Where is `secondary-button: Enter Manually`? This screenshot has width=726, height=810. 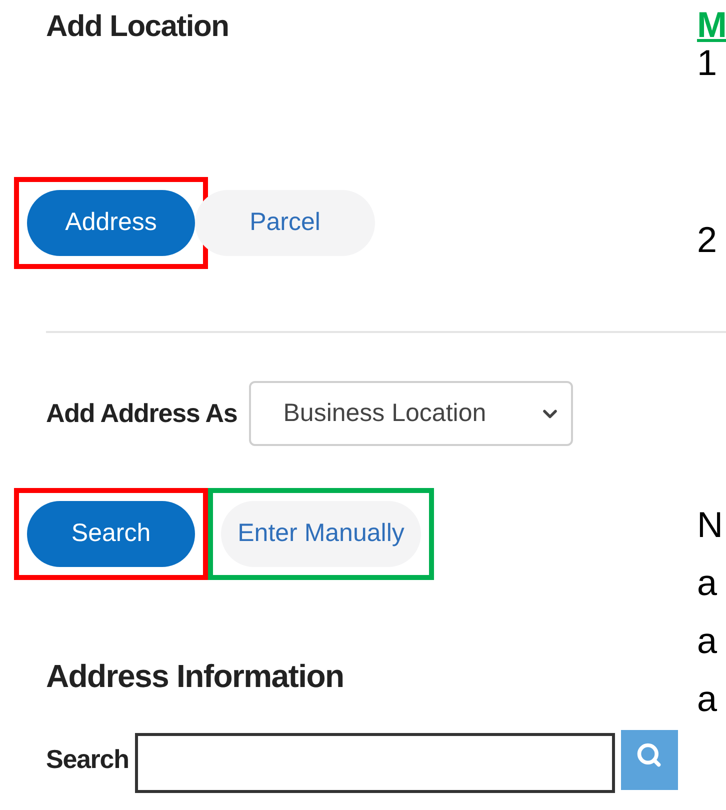 secondary-button: Enter Manually is located at coordinates (321, 534).